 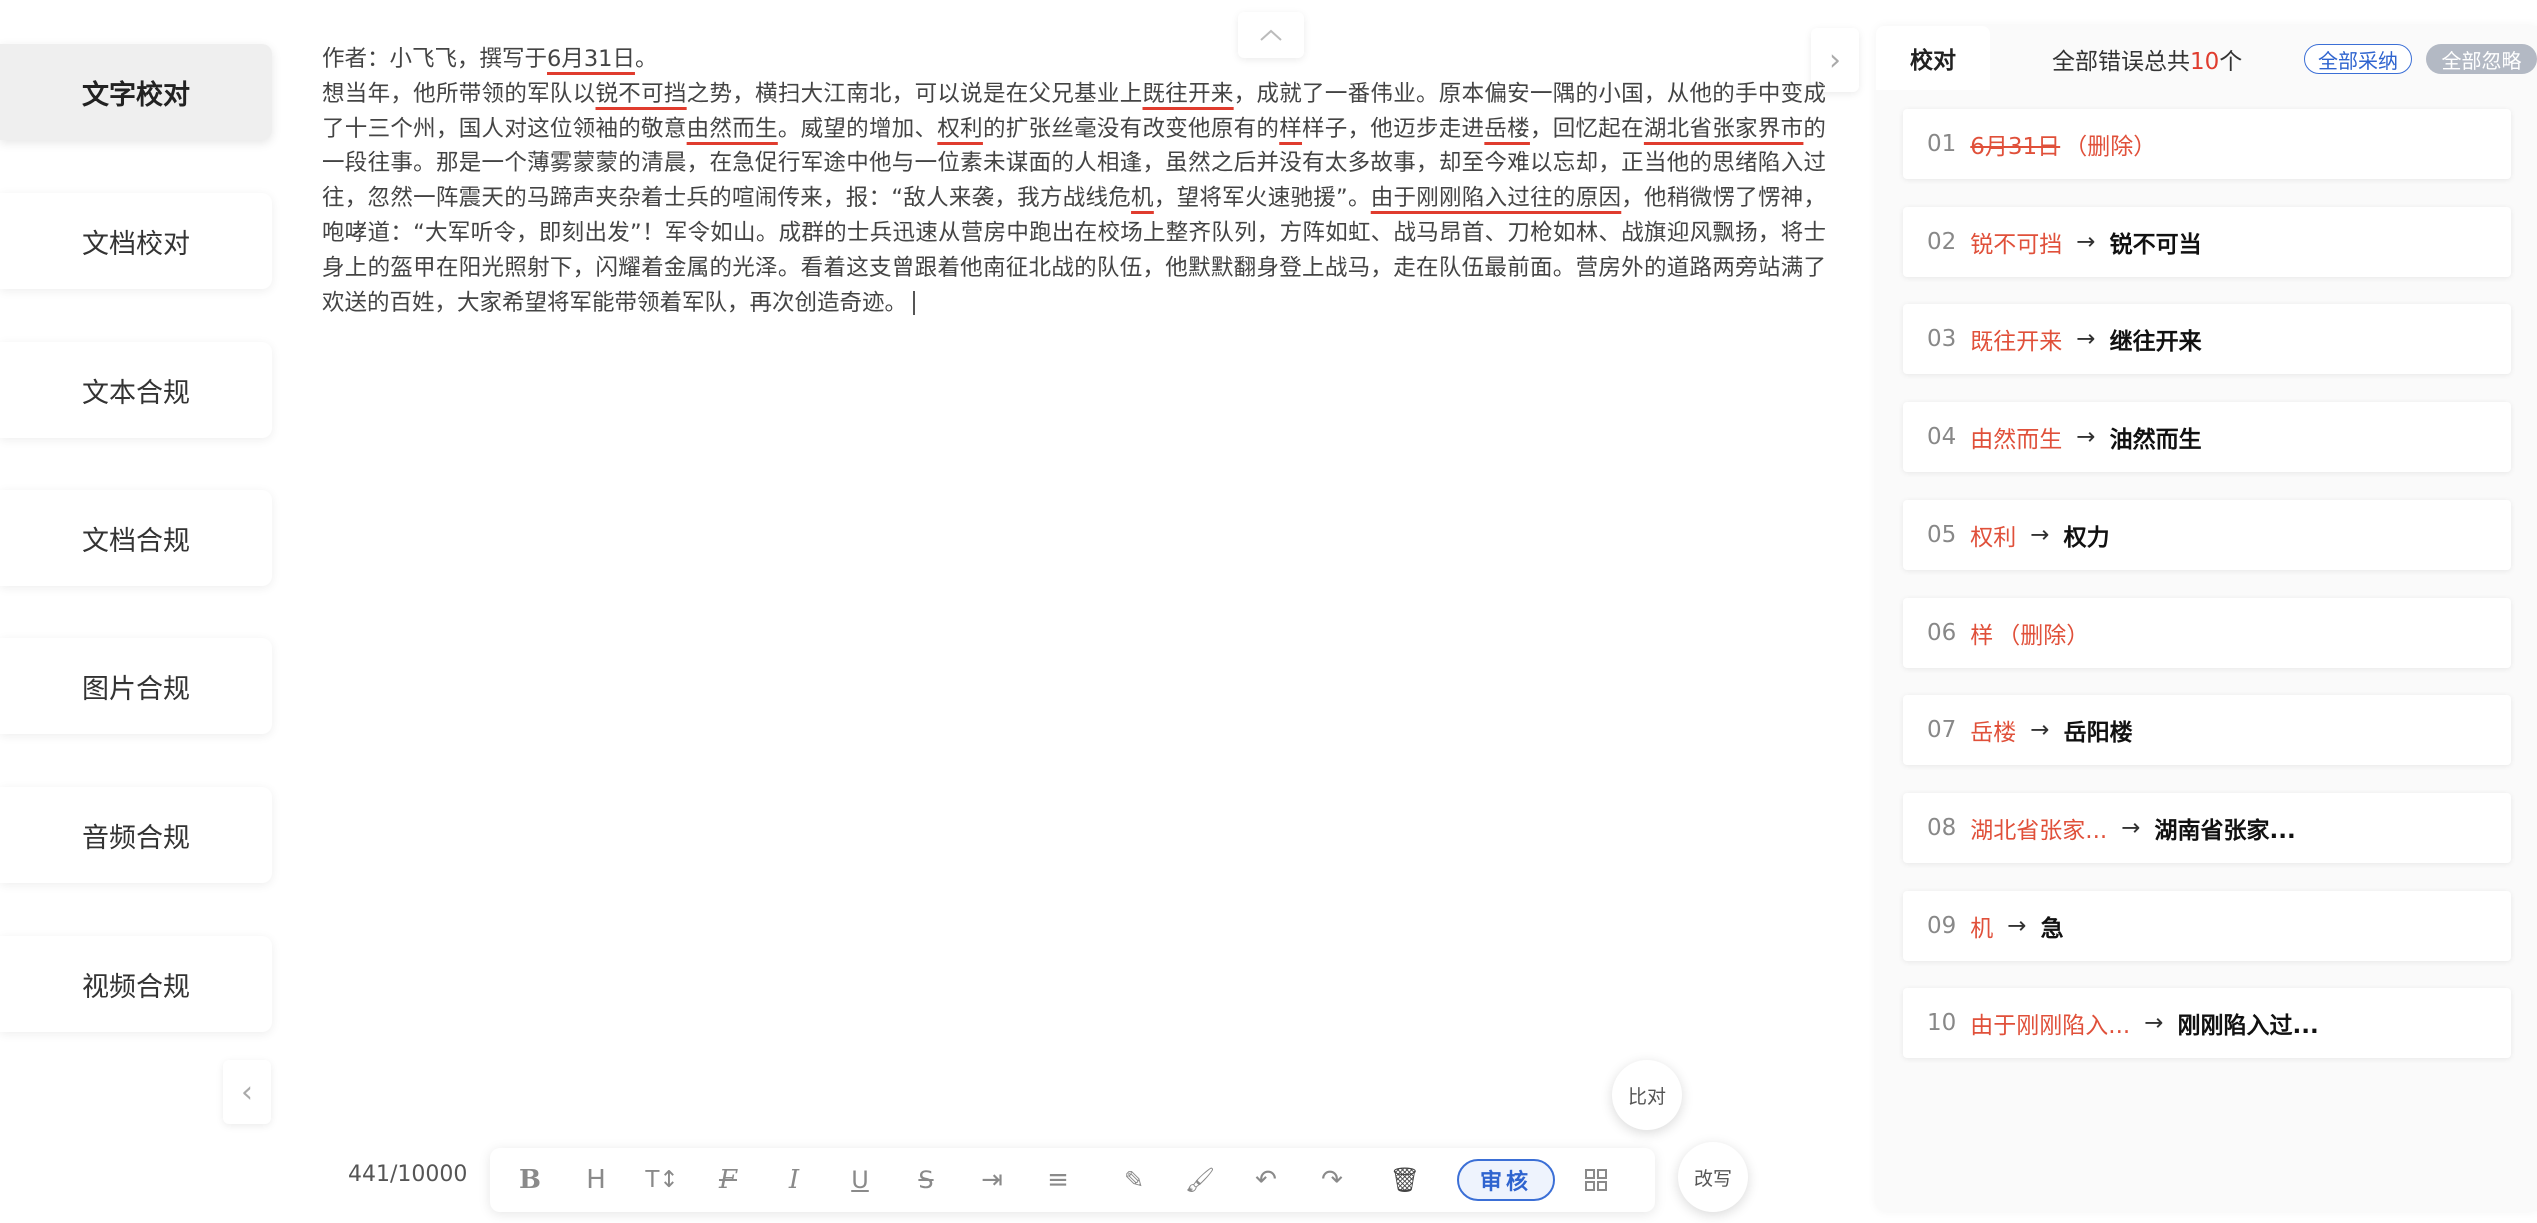 What do you see at coordinates (408, 1174) in the screenshot?
I see `word-count: 441/10000` at bounding box center [408, 1174].